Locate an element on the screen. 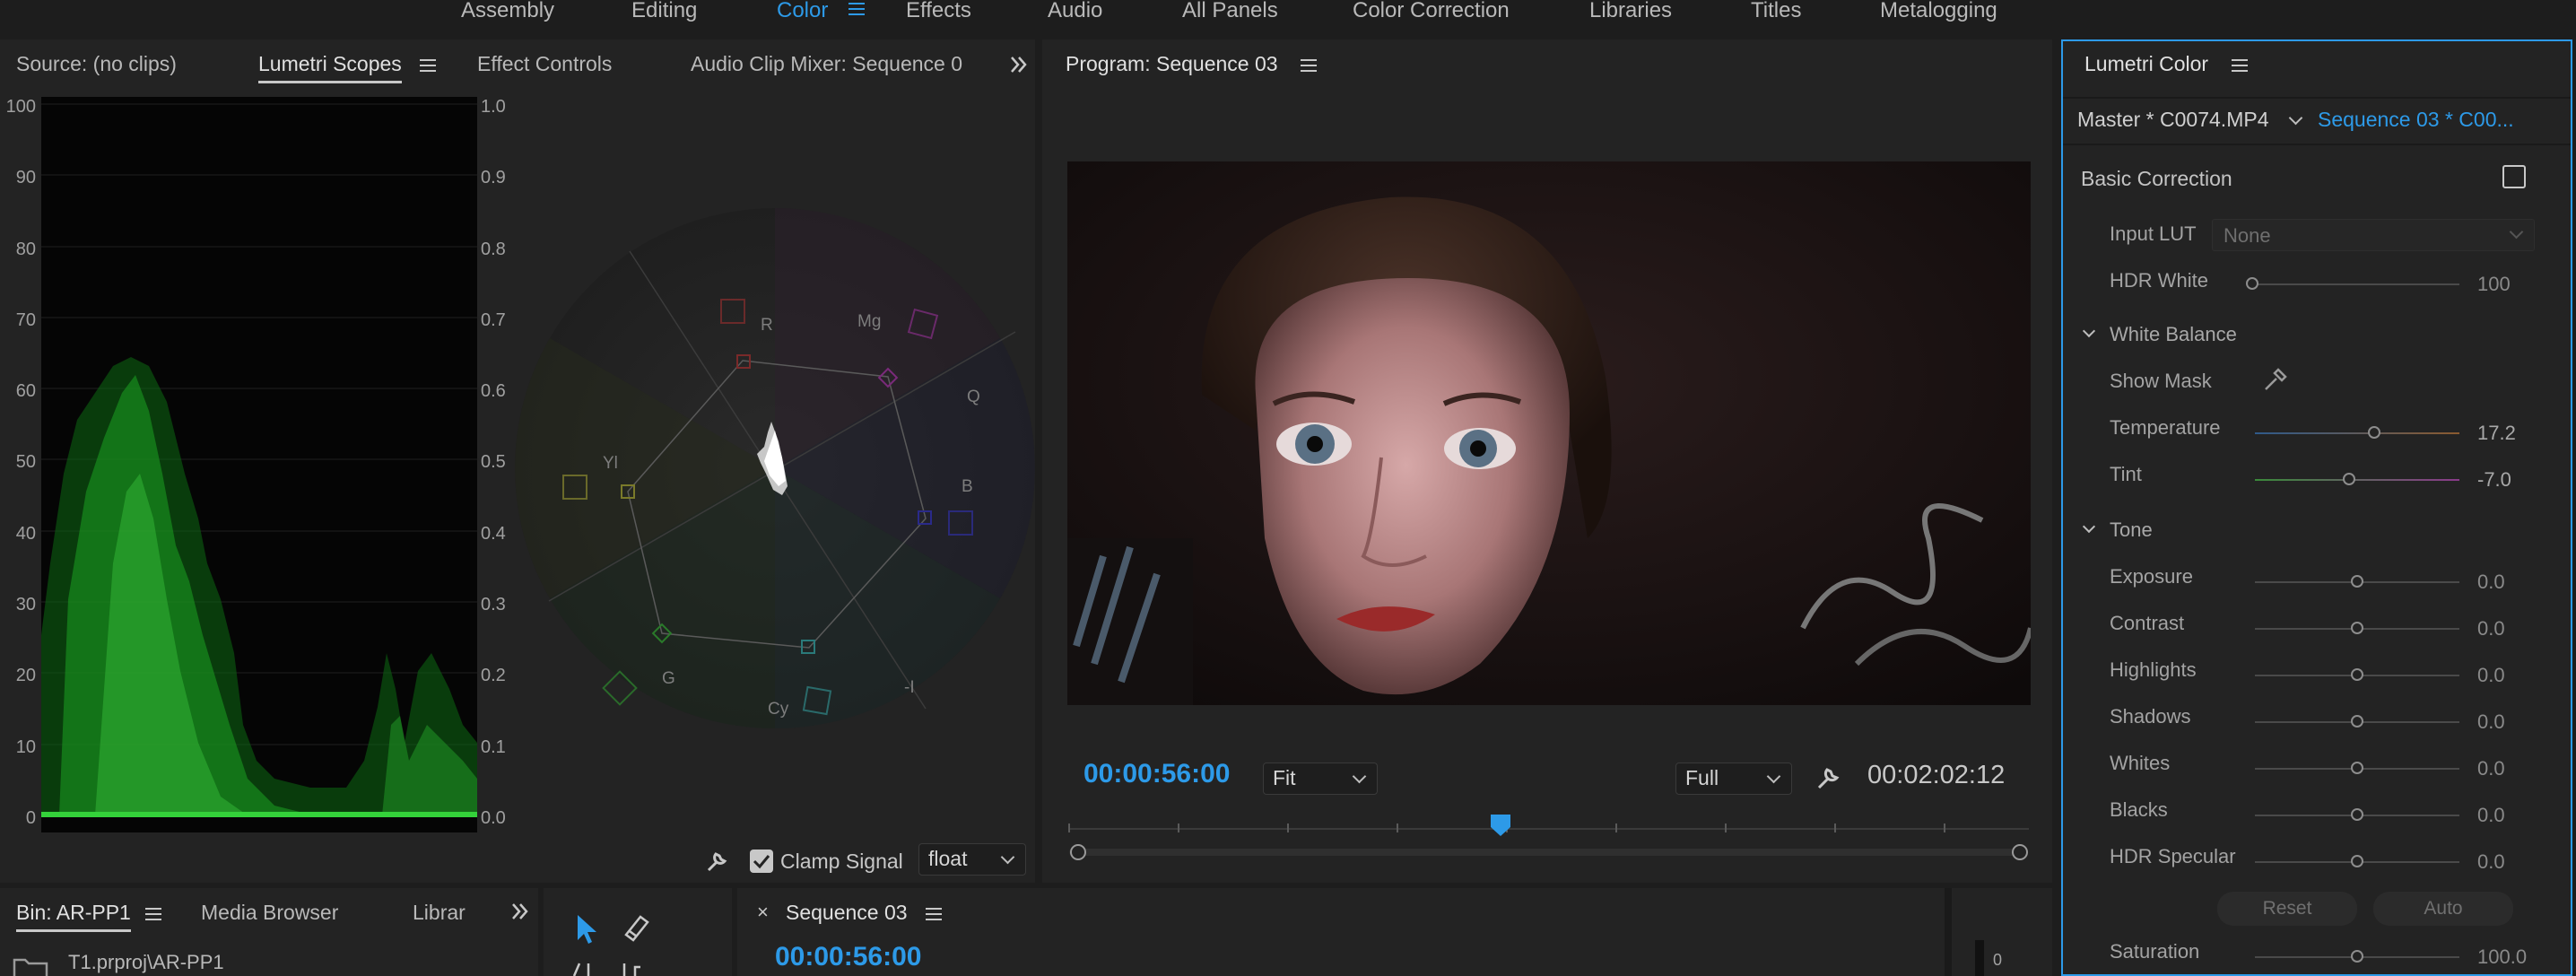 The height and width of the screenshot is (976, 2576). monitor-settings-wrench-icon is located at coordinates (1828, 777).